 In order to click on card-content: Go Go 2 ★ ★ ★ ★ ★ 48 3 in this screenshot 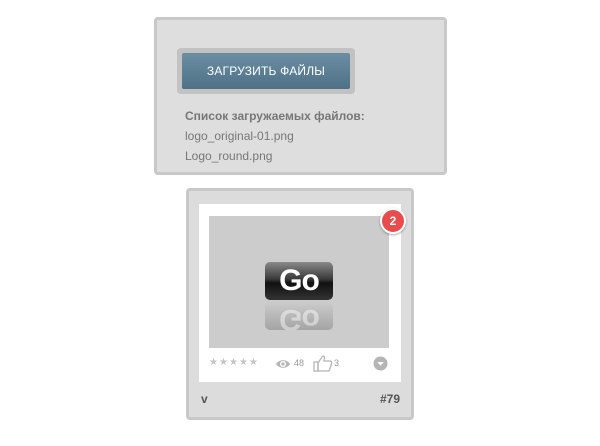, I will do `click(302, 293)`.